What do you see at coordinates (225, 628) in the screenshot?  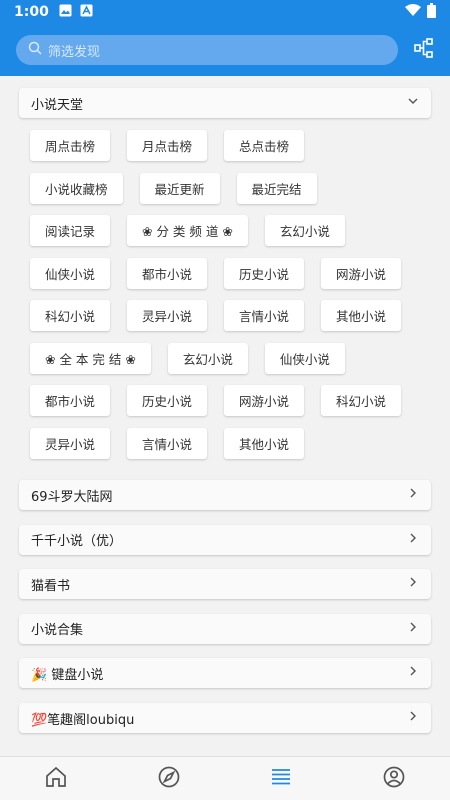 I see `group-header: 小说合集` at bounding box center [225, 628].